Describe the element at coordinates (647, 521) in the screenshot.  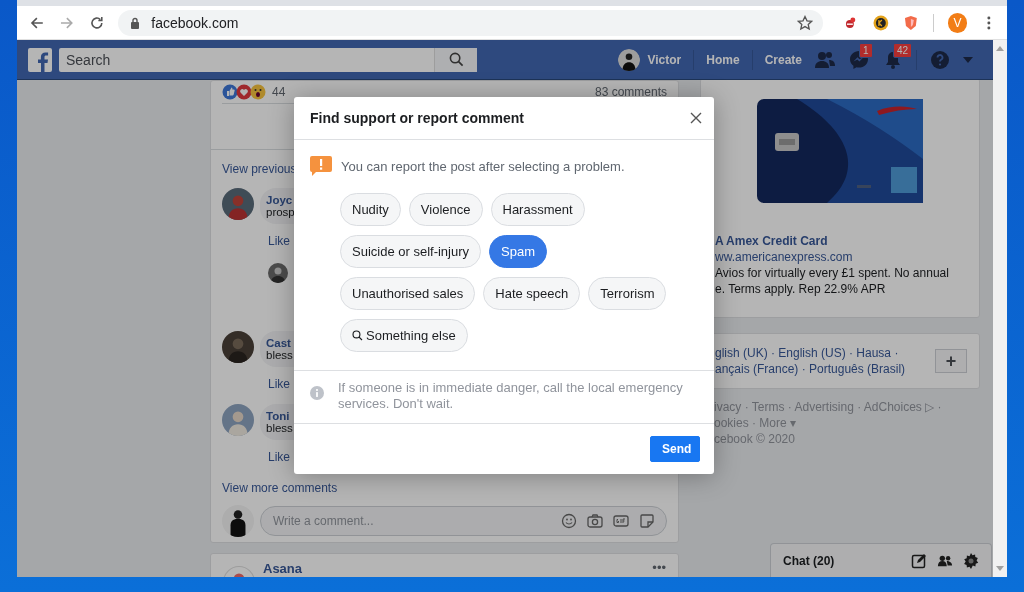
I see `sticker-icon` at that location.